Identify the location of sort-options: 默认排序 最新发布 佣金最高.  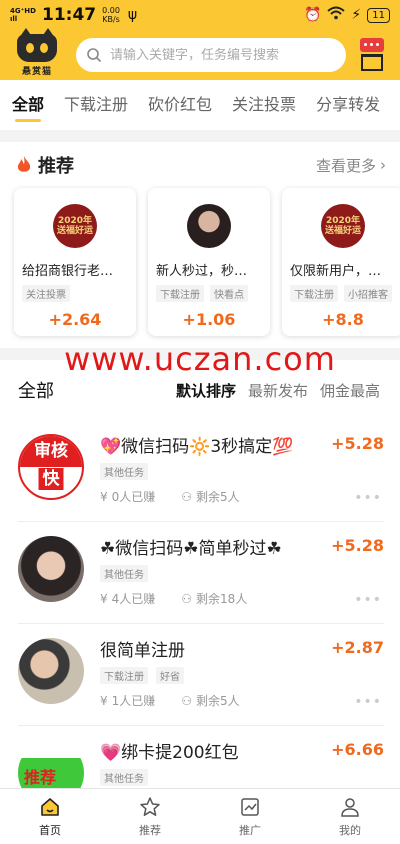
(278, 390).